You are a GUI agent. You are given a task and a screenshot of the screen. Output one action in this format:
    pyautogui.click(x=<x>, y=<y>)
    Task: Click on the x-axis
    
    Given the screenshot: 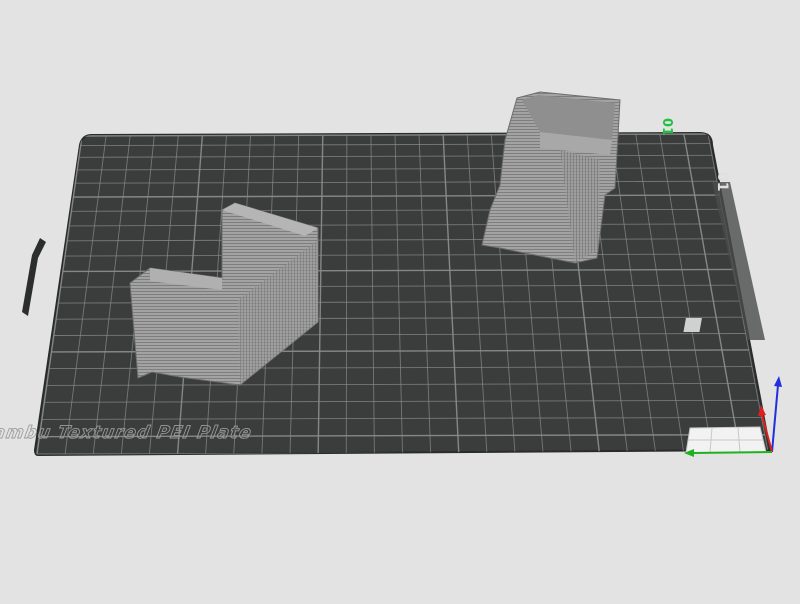 What is the action you would take?
    pyautogui.click(x=732, y=452)
    